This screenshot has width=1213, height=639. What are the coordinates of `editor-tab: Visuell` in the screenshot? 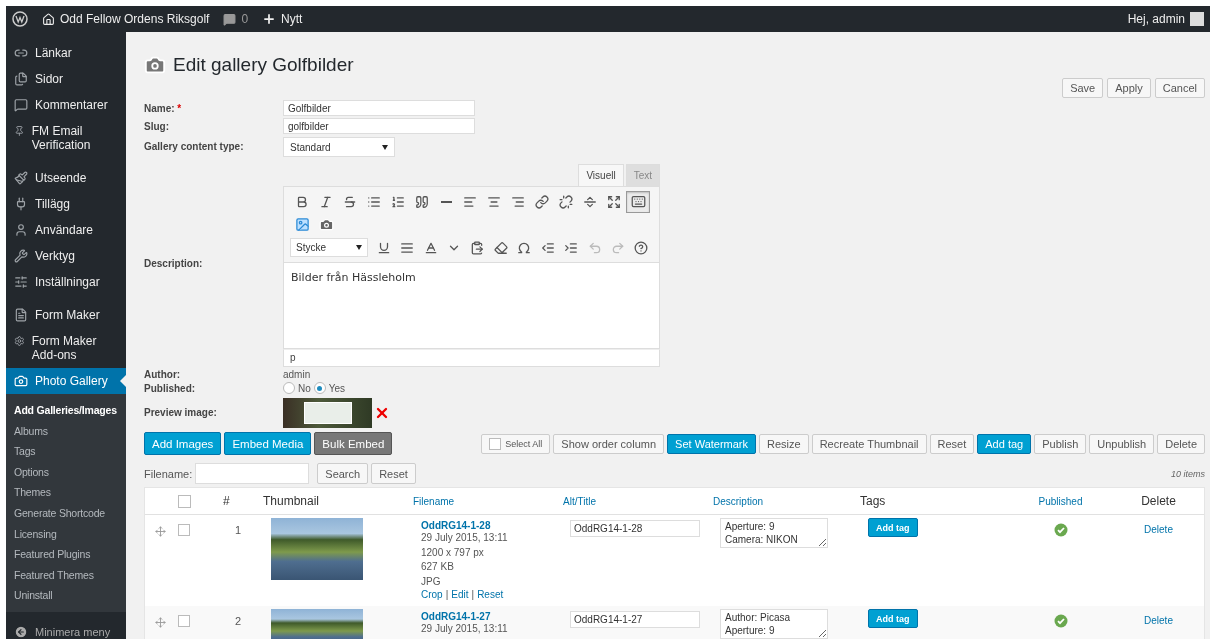 It's located at (601, 175).